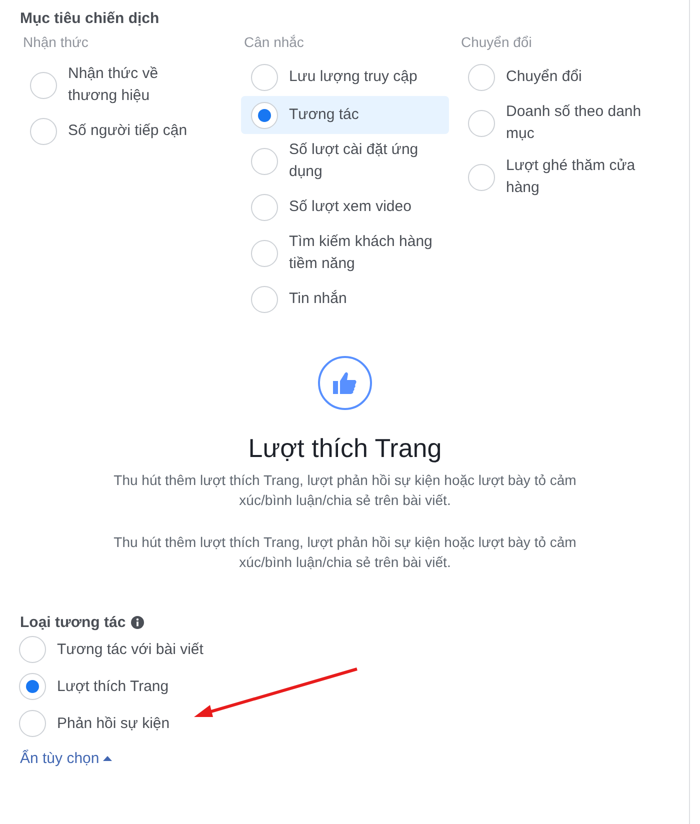 The width and height of the screenshot is (700, 824). I want to click on caret-icon, so click(107, 758).